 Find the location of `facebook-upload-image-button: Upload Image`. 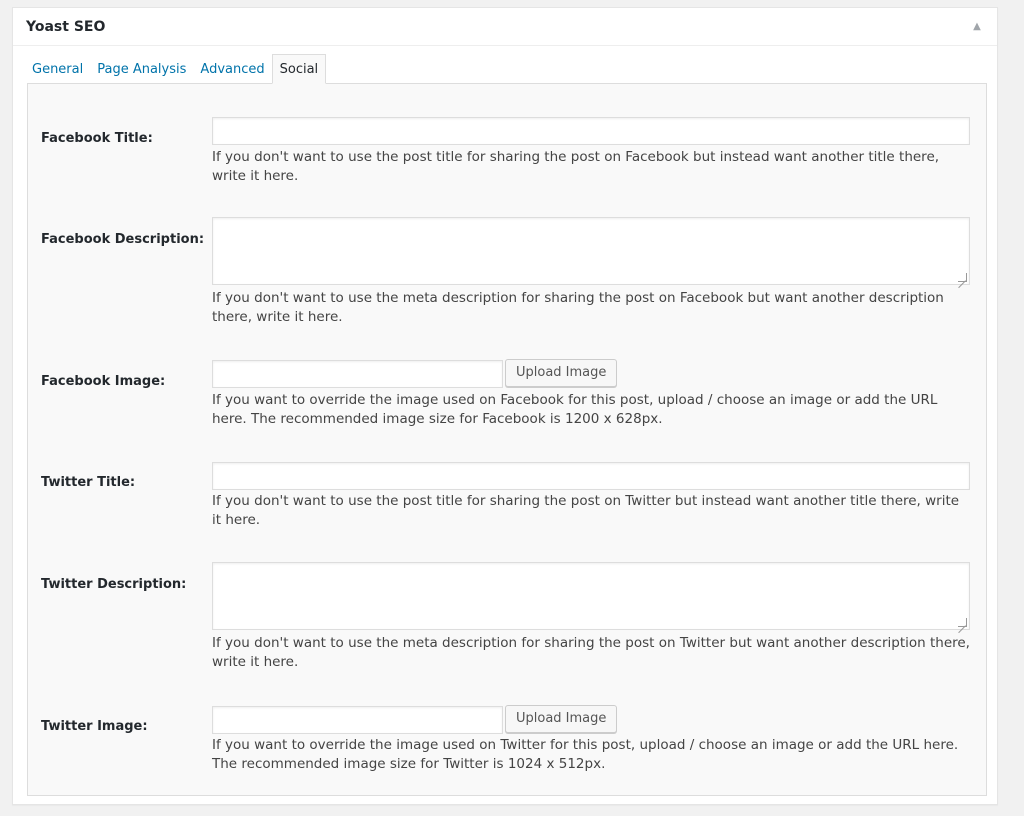

facebook-upload-image-button: Upload Image is located at coordinates (561, 373).